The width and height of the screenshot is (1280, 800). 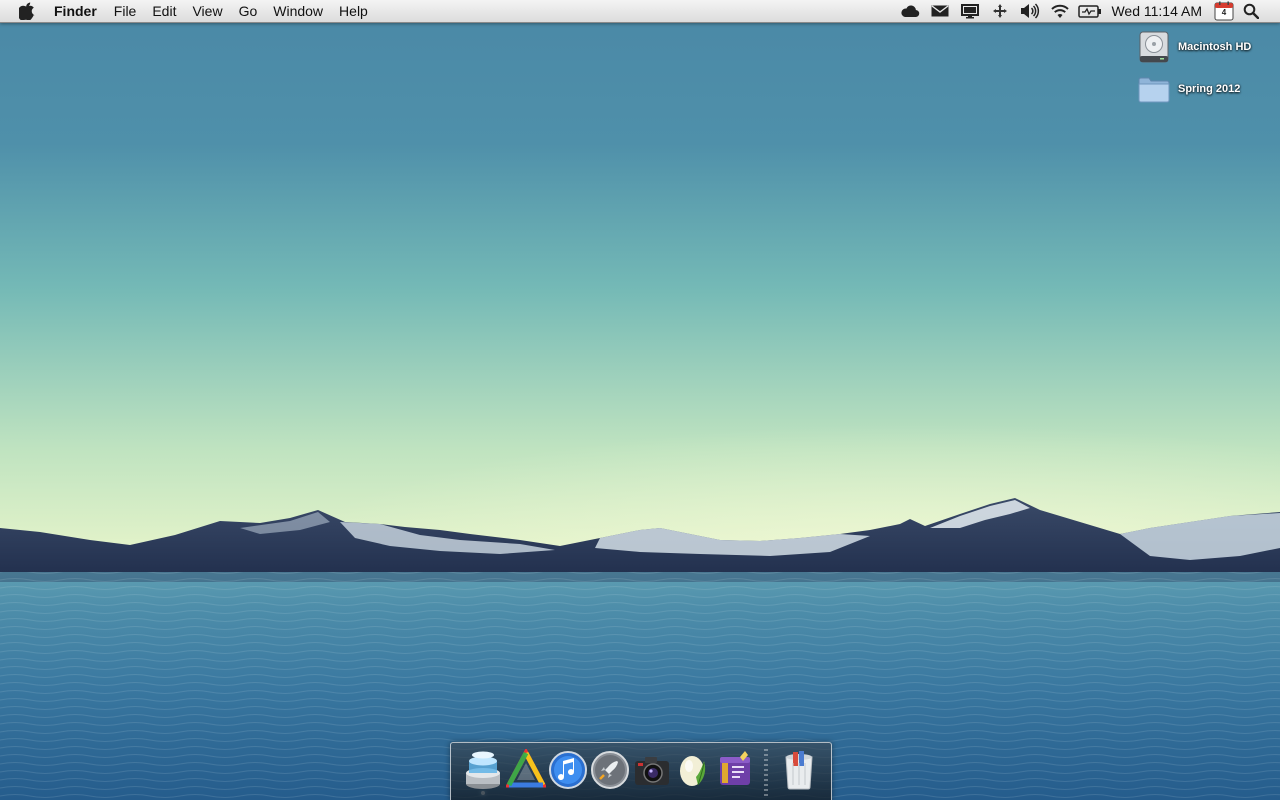 I want to click on hard-drive-icon, so click(x=1154, y=47).